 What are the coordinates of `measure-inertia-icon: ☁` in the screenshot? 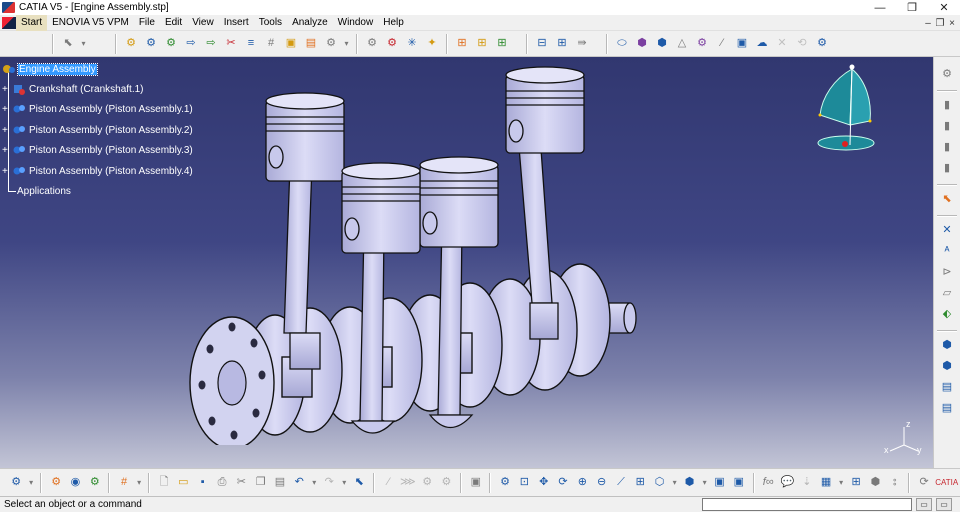 It's located at (762, 43).